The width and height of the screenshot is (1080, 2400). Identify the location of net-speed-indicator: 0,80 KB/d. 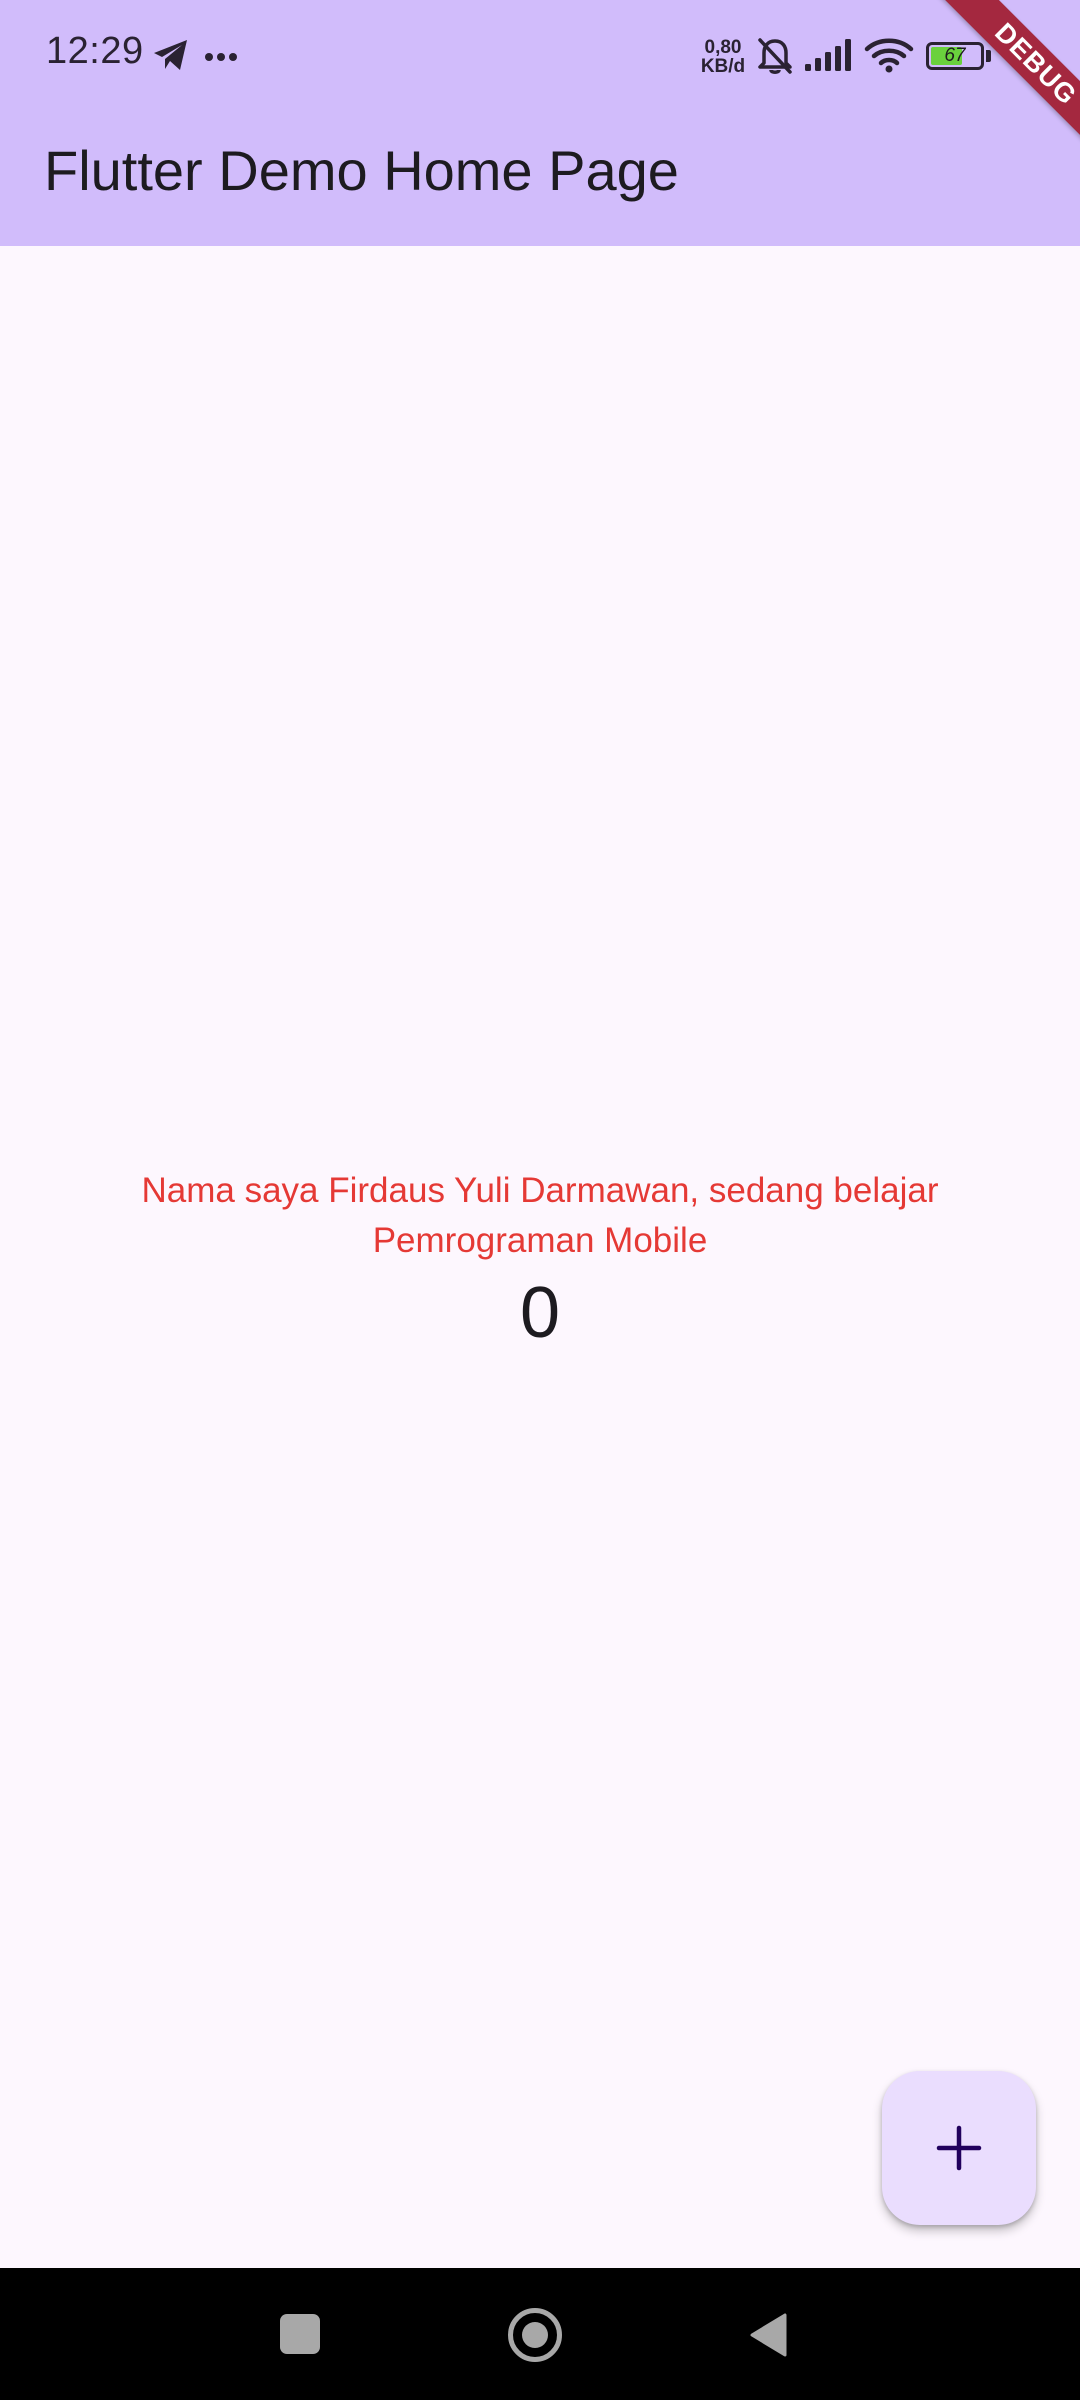
(723, 57).